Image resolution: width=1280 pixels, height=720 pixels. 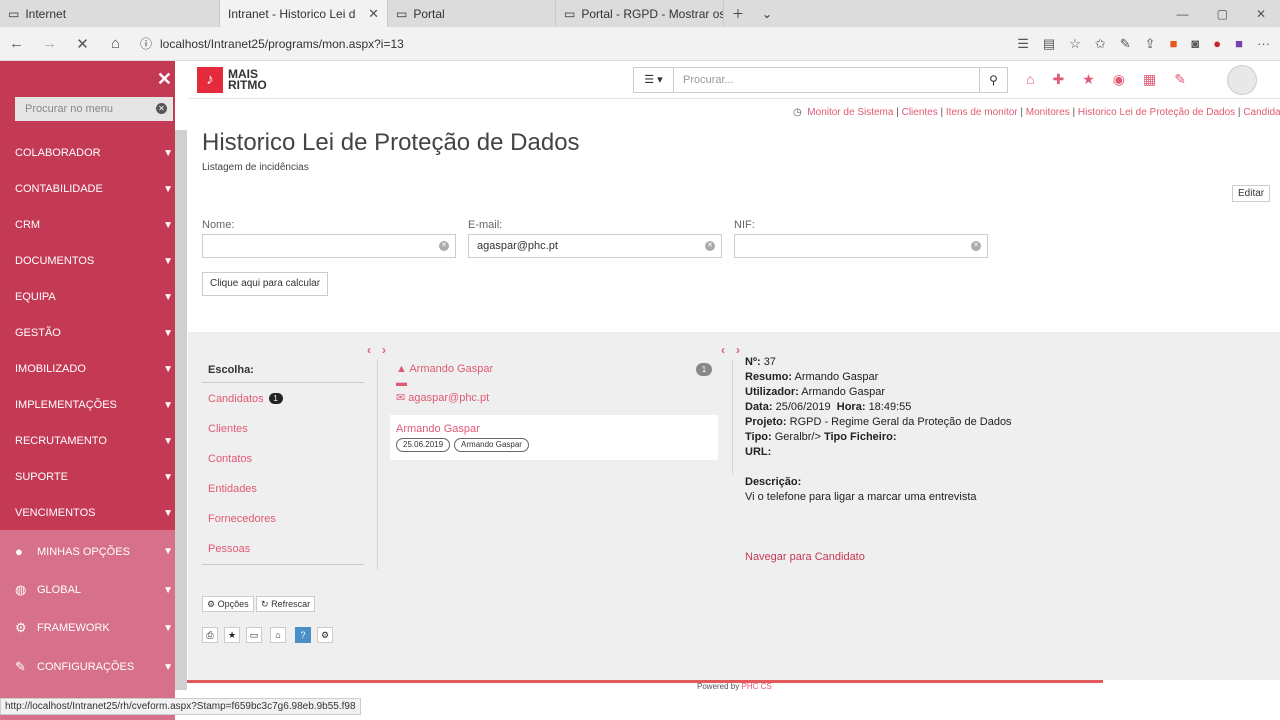 What do you see at coordinates (1100, 44) in the screenshot?
I see `favorites-icon: ✩` at bounding box center [1100, 44].